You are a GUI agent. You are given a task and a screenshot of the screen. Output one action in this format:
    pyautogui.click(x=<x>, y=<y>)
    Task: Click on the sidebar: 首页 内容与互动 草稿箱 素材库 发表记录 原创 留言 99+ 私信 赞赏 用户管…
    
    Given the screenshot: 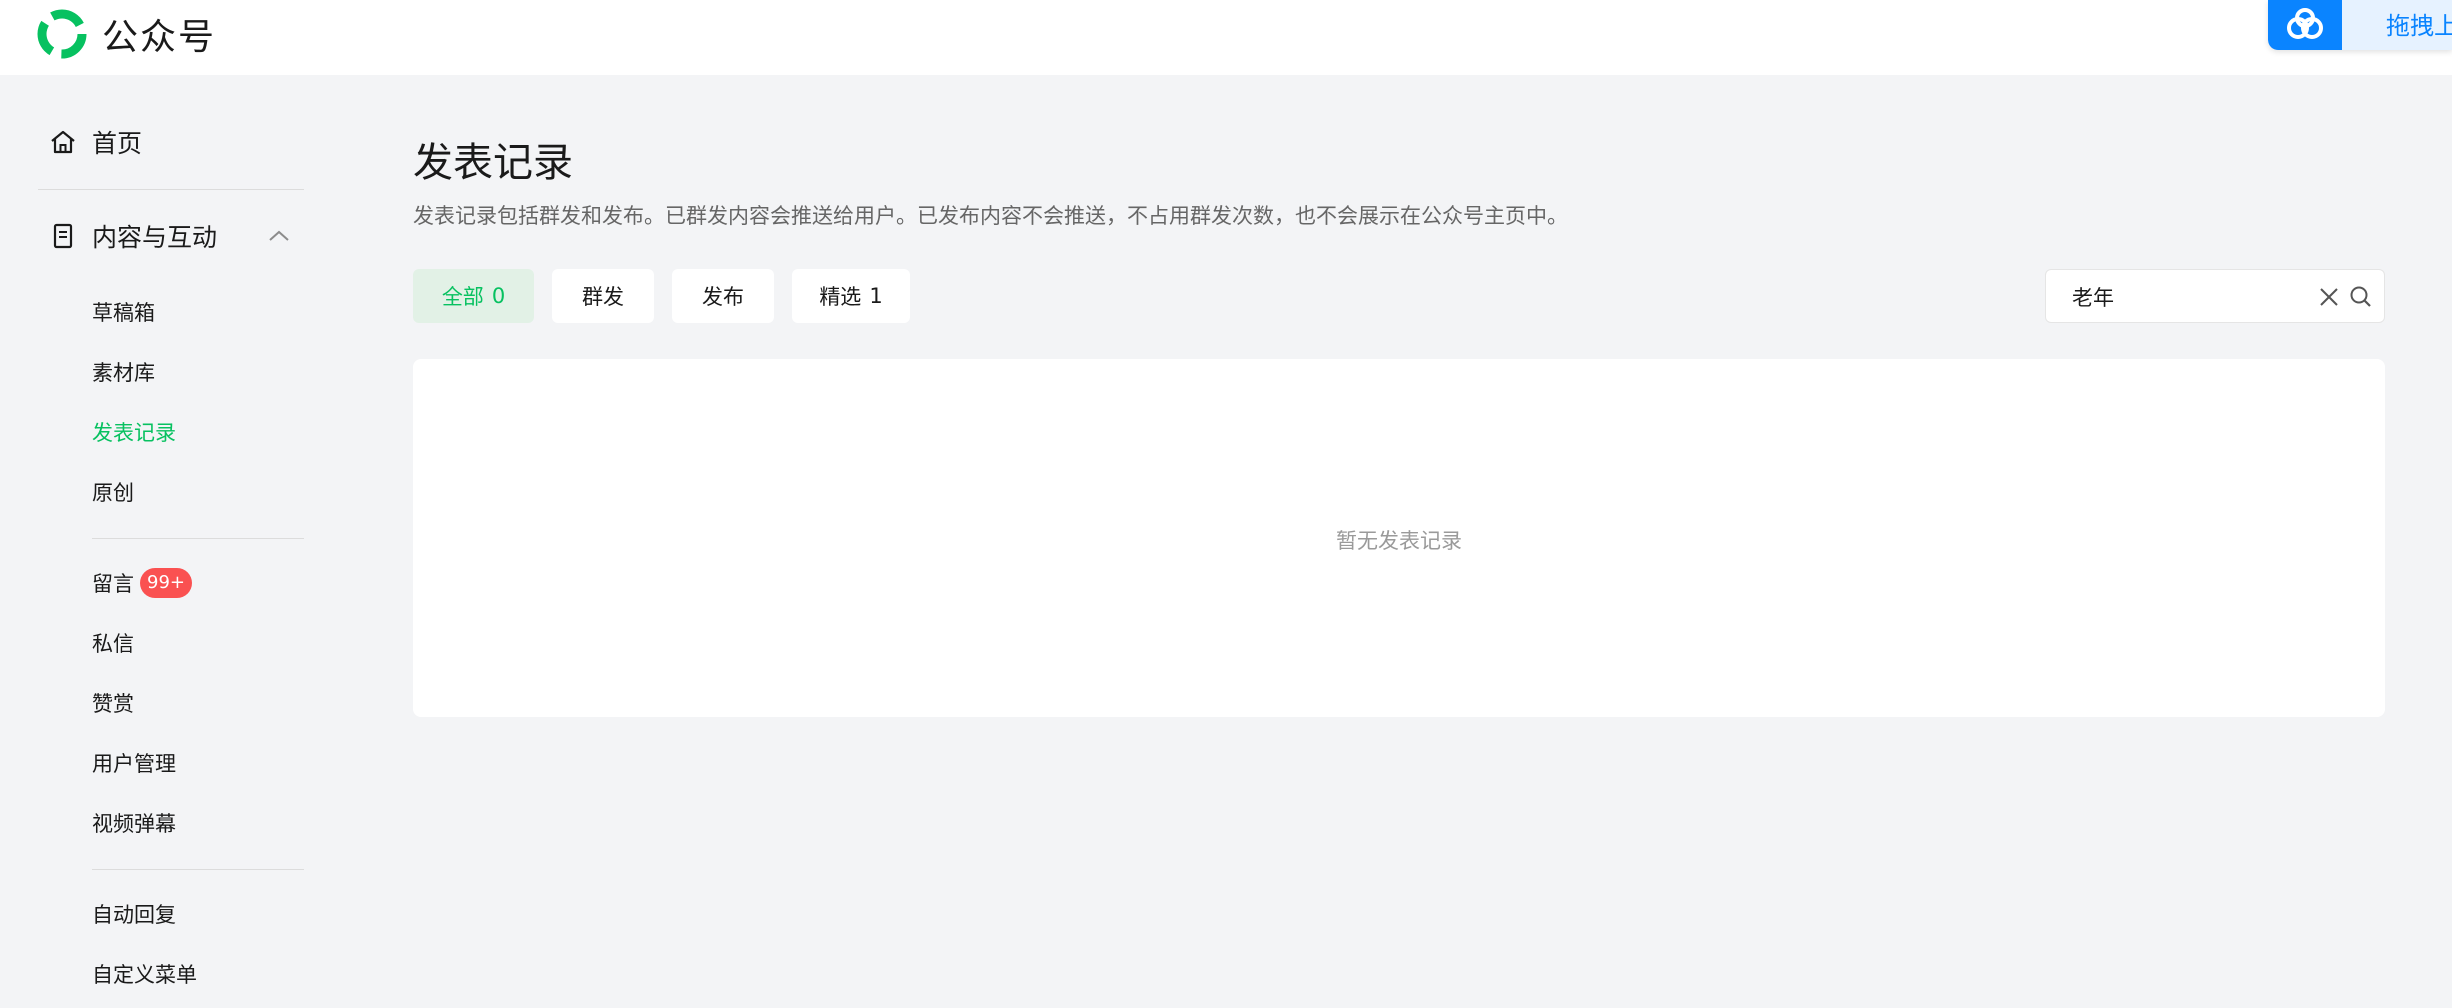 What is the action you would take?
    pyautogui.click(x=170, y=541)
    